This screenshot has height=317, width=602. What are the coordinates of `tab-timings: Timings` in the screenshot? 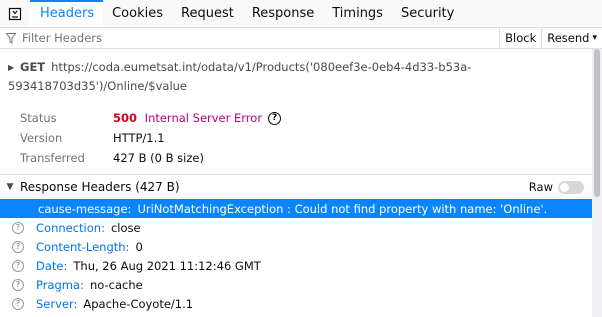 It's located at (357, 13).